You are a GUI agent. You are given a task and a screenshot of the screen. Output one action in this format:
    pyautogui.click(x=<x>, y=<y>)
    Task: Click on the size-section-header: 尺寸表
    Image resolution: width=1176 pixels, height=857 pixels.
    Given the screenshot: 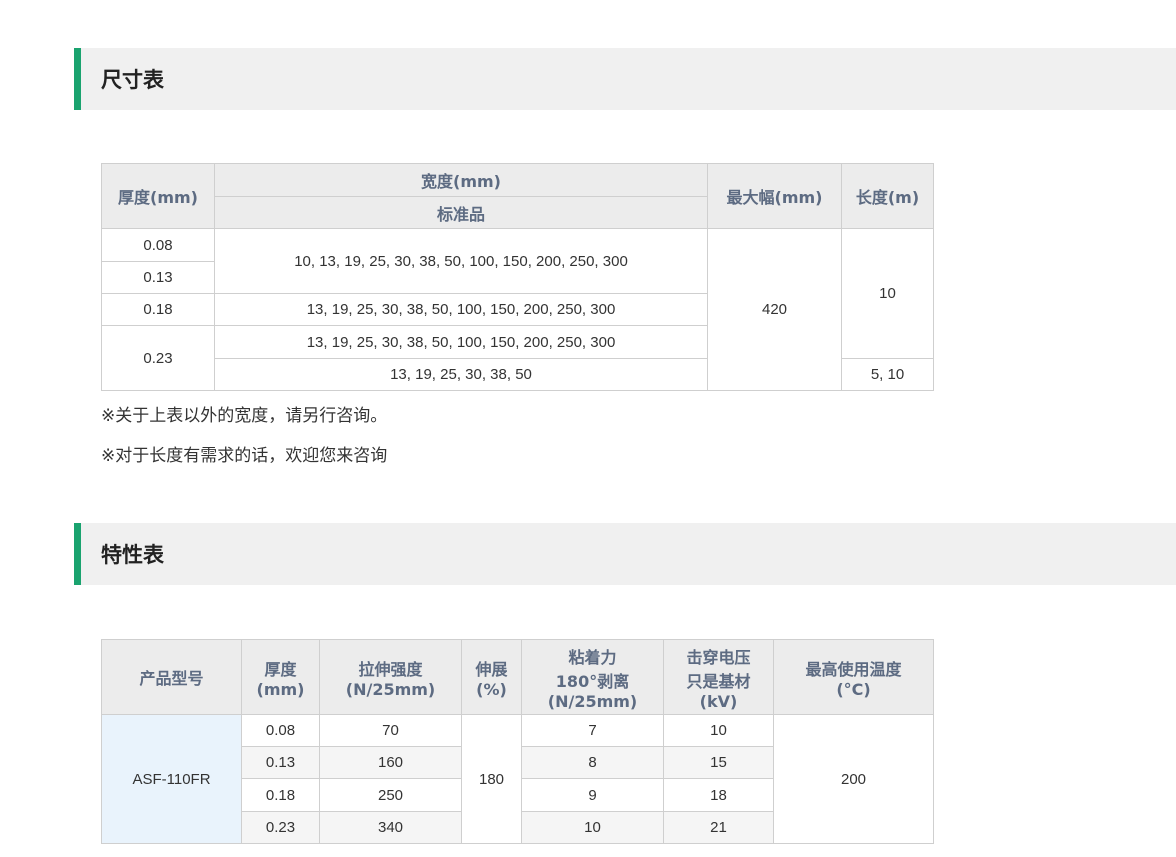 What is the action you would take?
    pyautogui.click(x=625, y=79)
    